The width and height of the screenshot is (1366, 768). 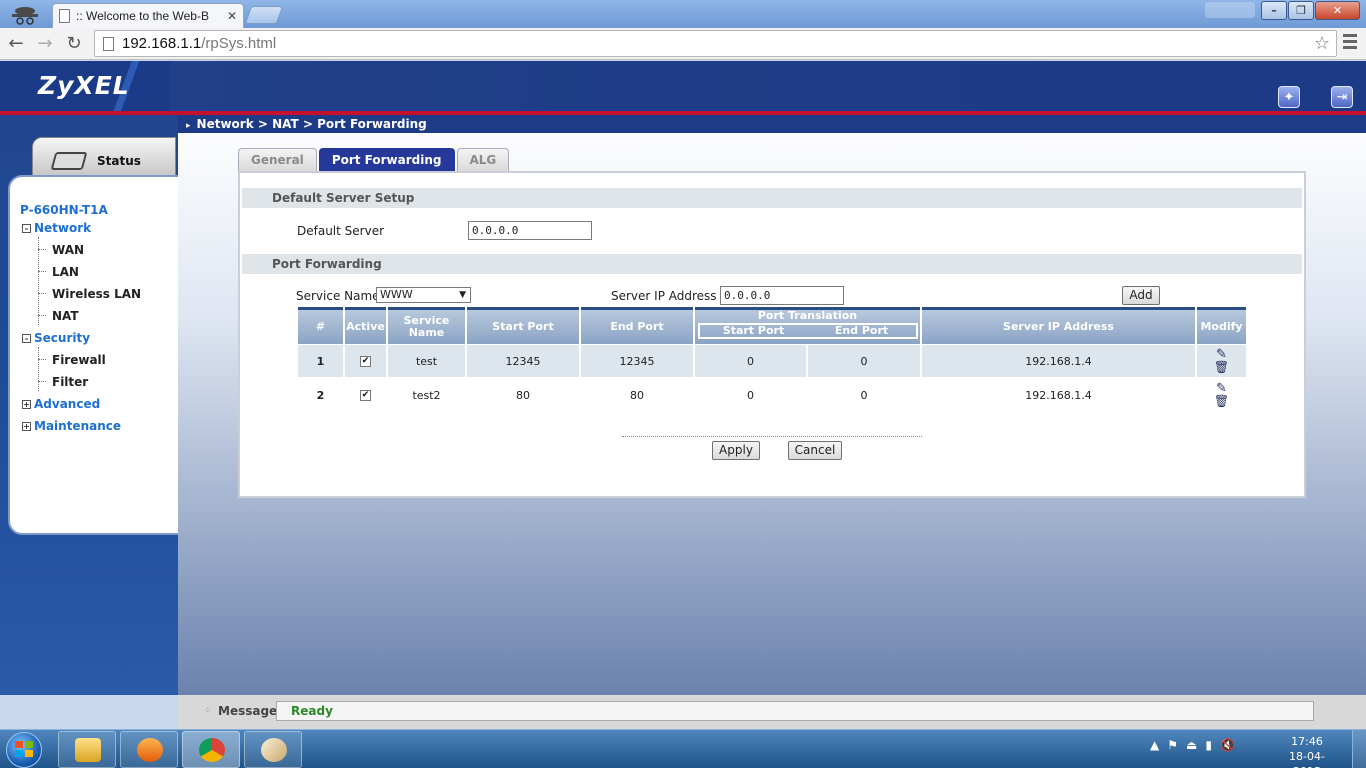 I want to click on volume-mute-icon: 🔇, so click(x=1227, y=745).